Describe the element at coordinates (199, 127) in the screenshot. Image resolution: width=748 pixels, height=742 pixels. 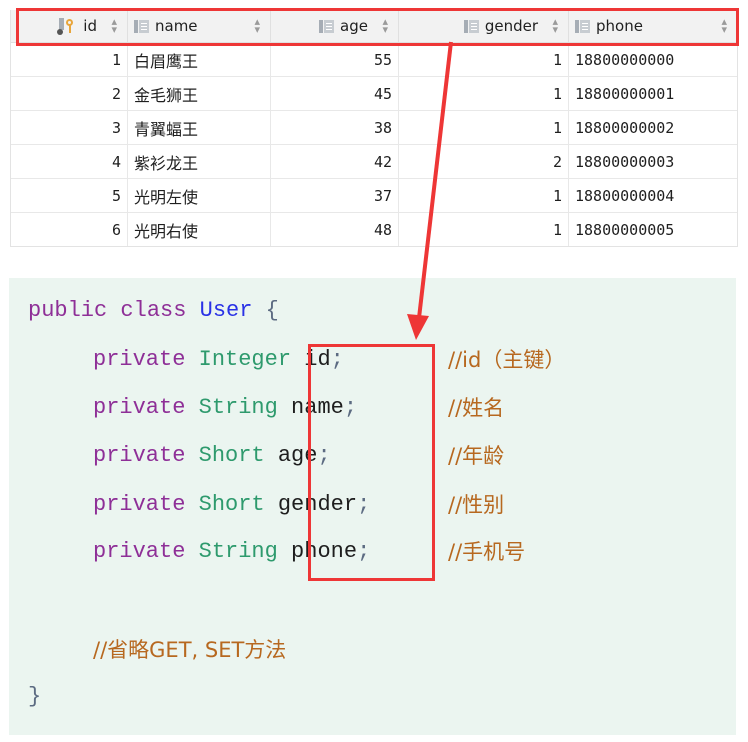
I see `cell-name: 青翼蝠王` at that location.